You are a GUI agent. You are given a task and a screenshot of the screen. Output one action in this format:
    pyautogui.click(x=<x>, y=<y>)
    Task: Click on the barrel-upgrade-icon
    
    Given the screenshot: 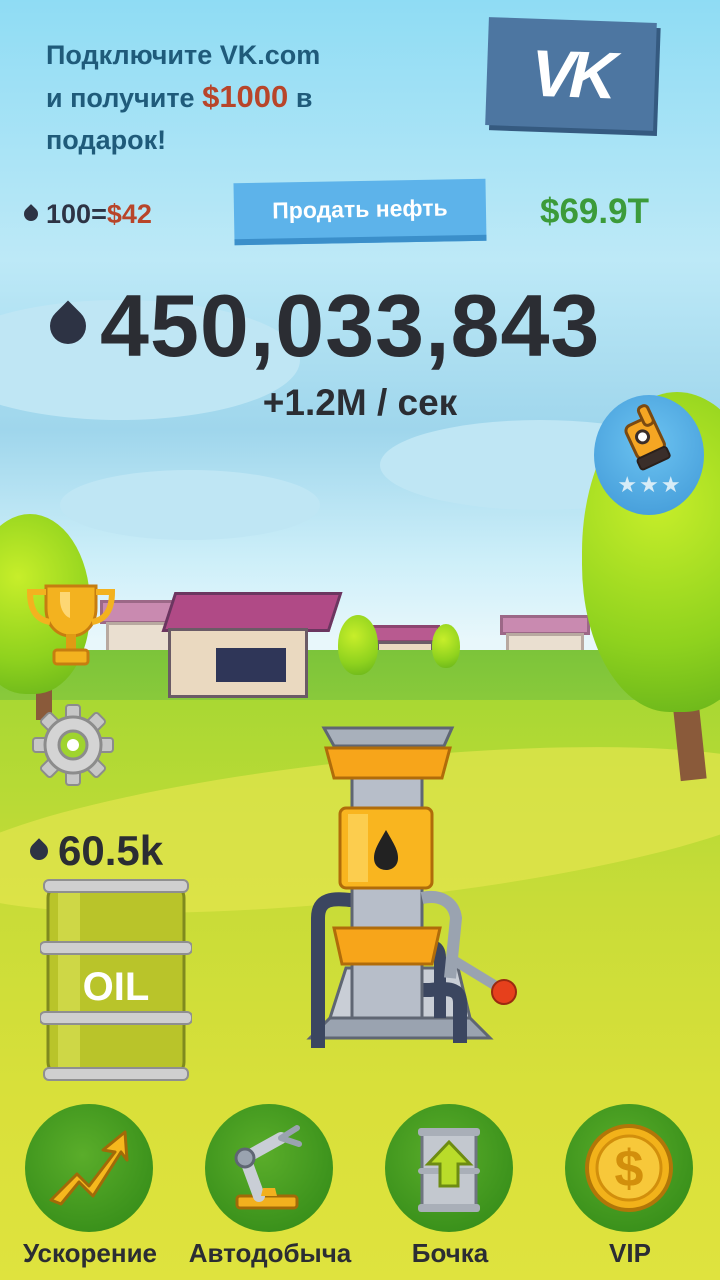 What is the action you would take?
    pyautogui.click(x=449, y=1170)
    